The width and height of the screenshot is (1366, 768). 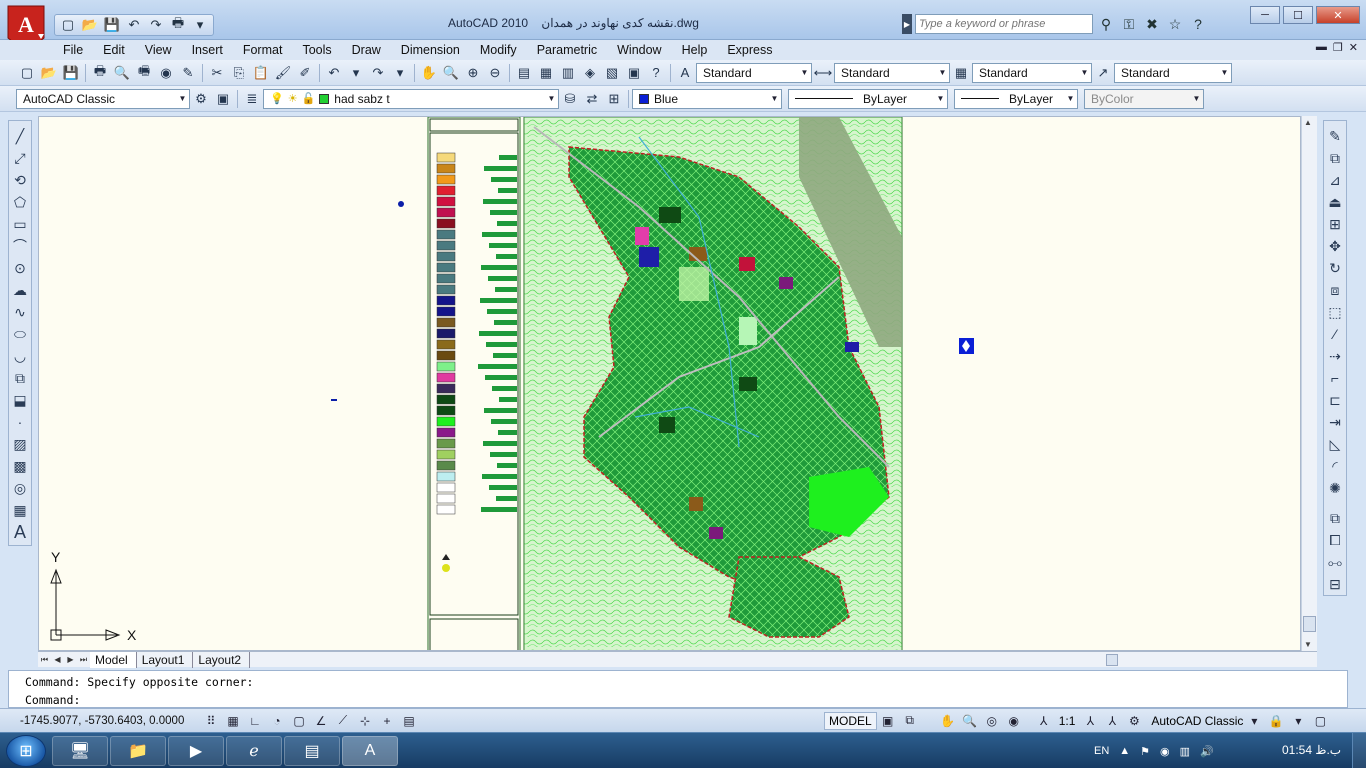 I want to click on menu-tools: Tools, so click(x=319, y=50).